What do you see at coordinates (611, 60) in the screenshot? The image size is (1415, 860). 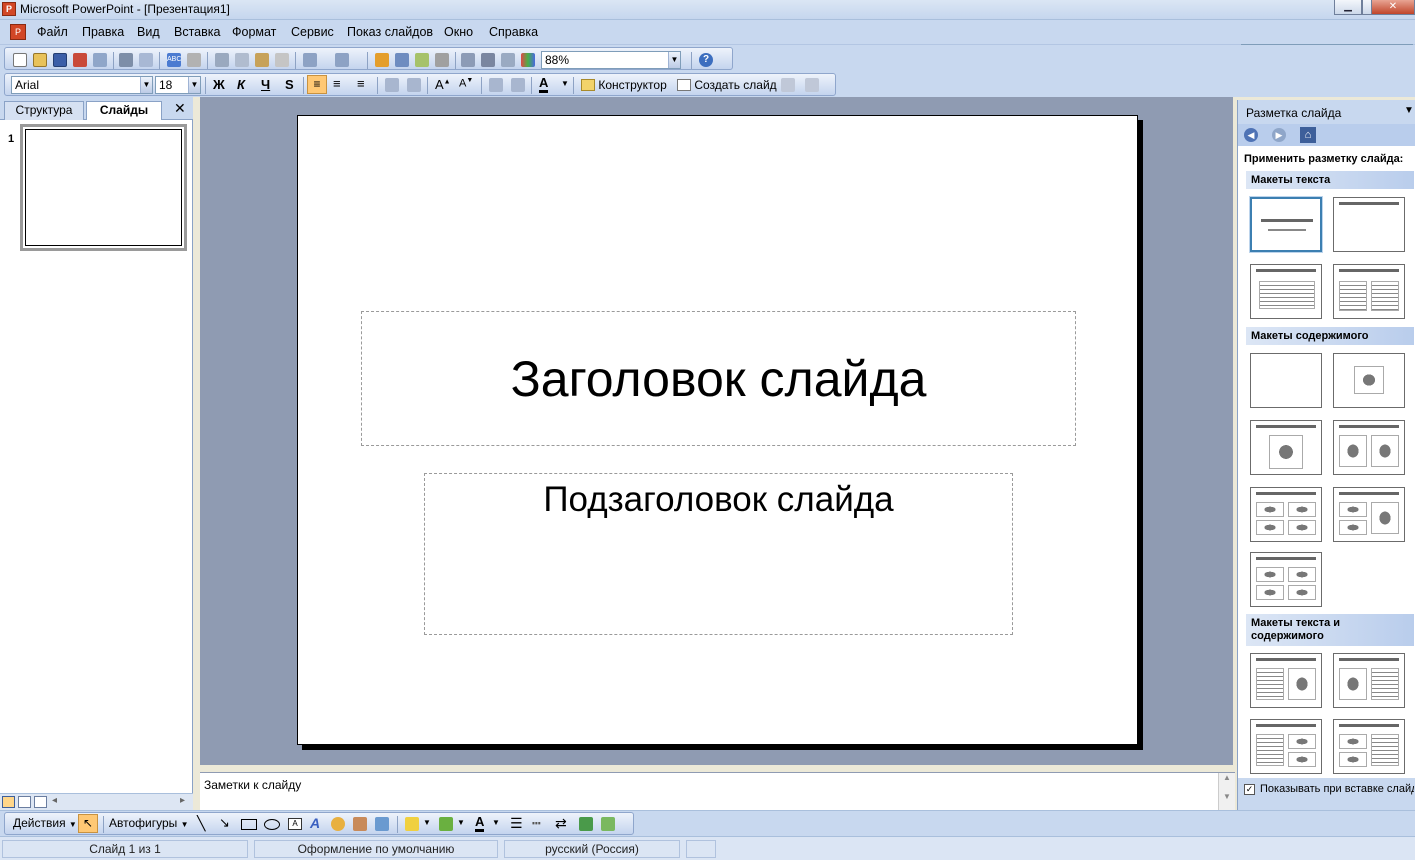 I see `zoom-combo: 88% ▼` at bounding box center [611, 60].